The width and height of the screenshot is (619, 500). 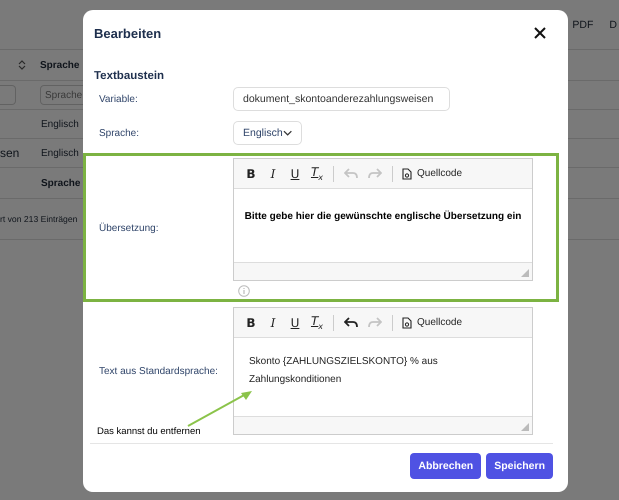 I want to click on dialog-button: Abbrechen, so click(x=446, y=466).